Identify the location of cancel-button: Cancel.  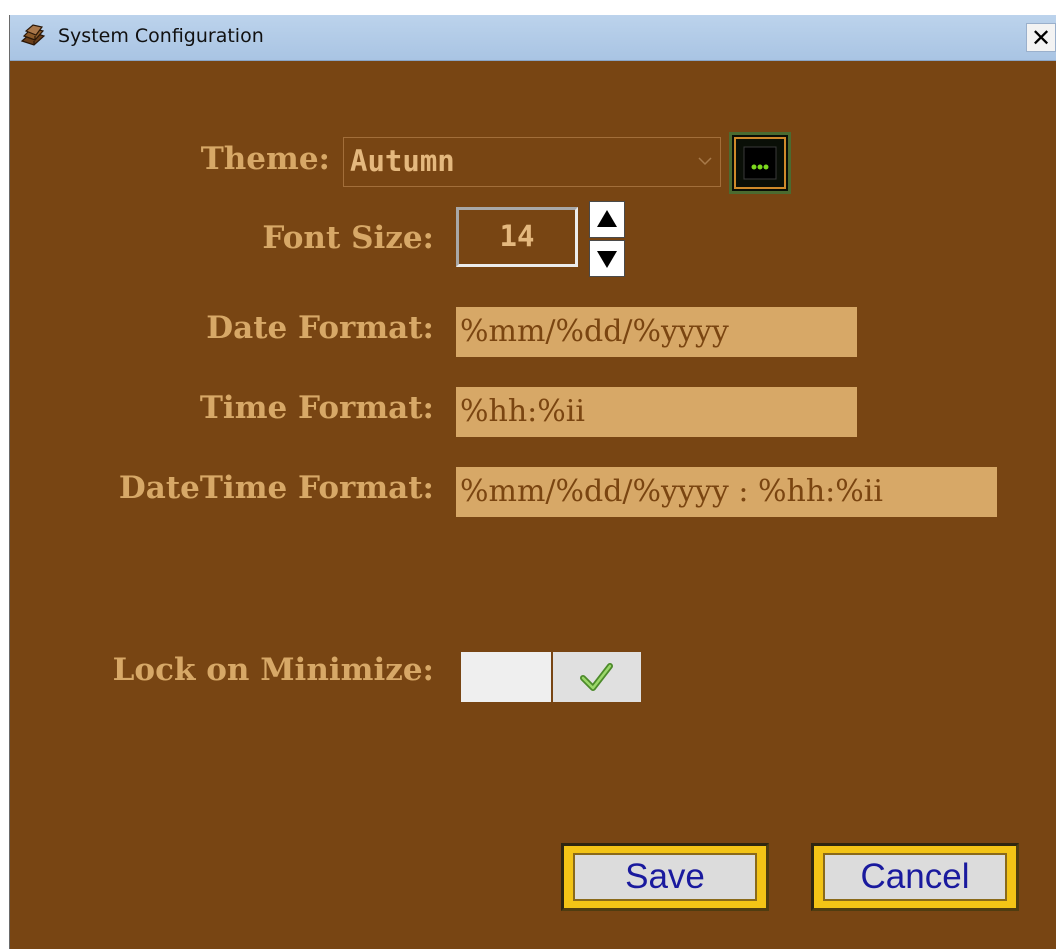
(915, 877).